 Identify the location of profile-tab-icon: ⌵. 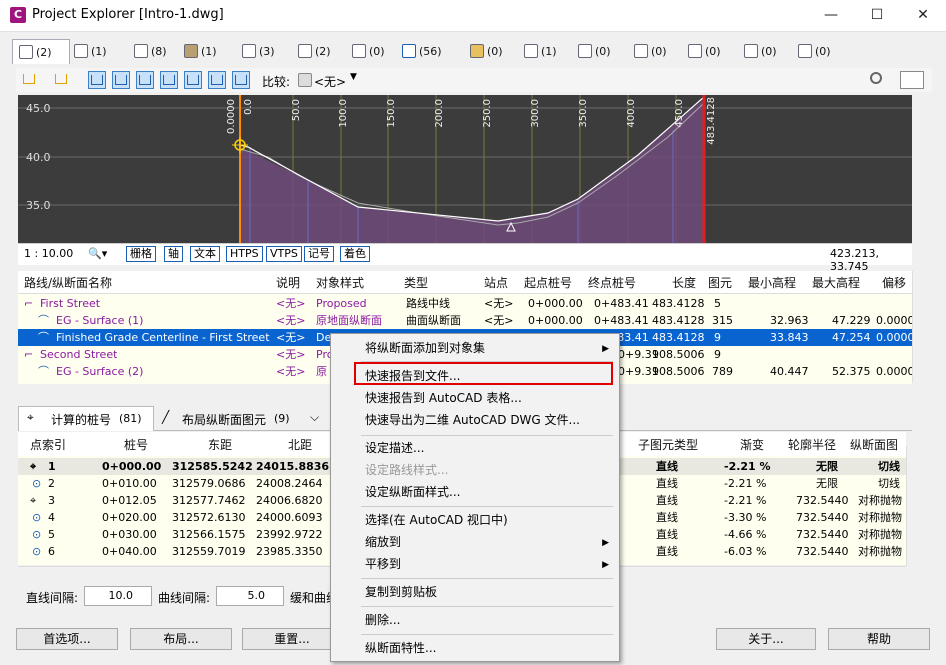
(314, 417).